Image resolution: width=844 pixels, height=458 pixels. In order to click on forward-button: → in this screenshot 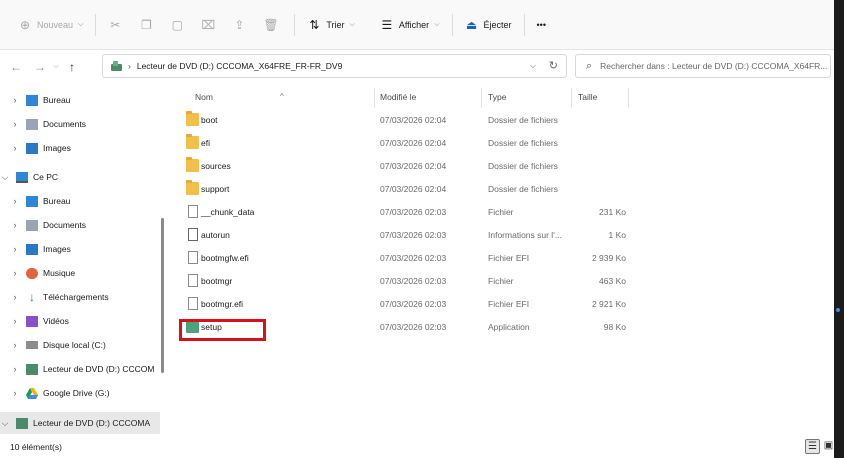, I will do `click(40, 67)`.